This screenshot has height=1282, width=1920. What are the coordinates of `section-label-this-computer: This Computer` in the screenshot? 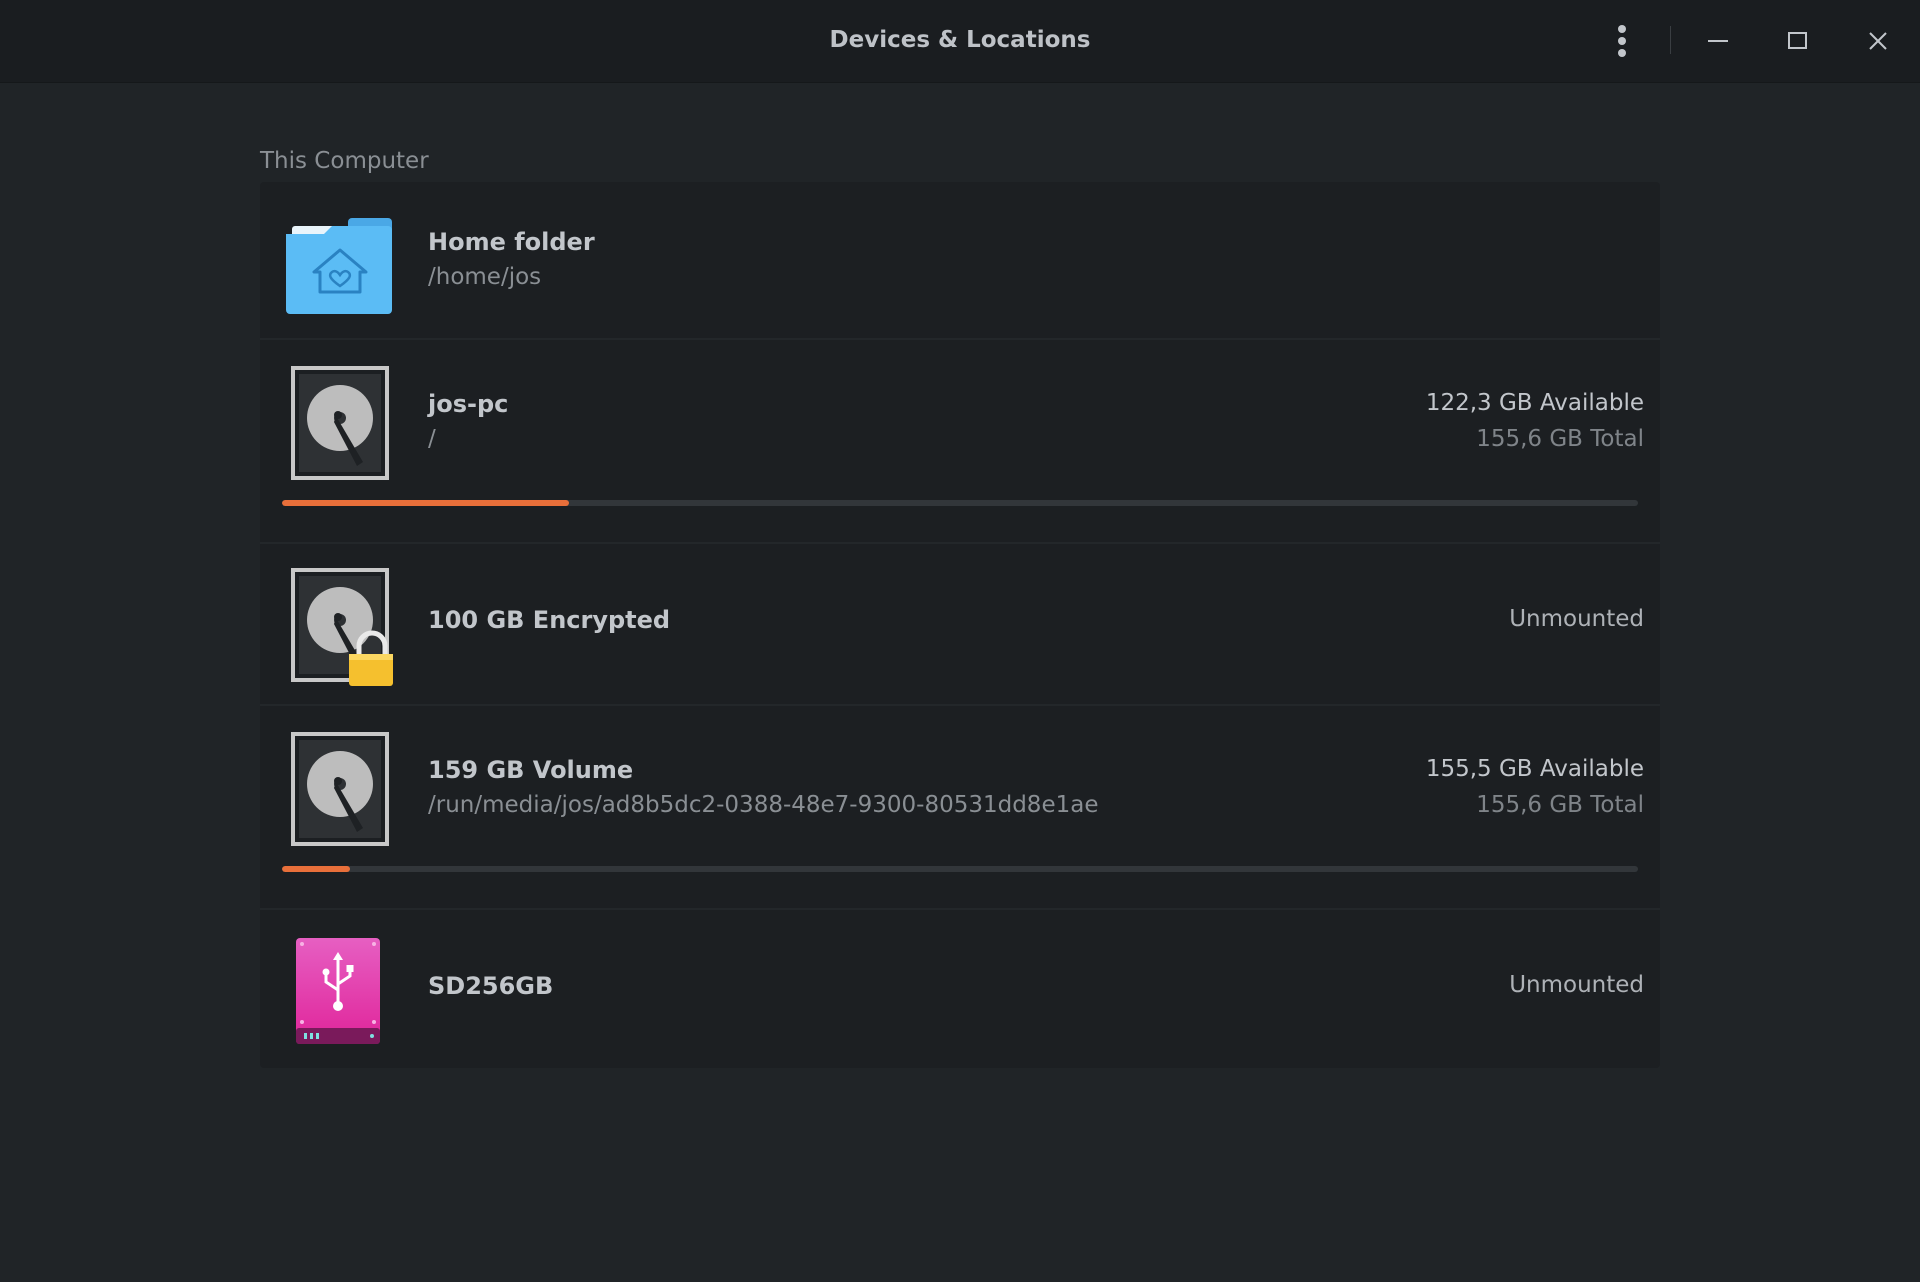 It's located at (344, 161).